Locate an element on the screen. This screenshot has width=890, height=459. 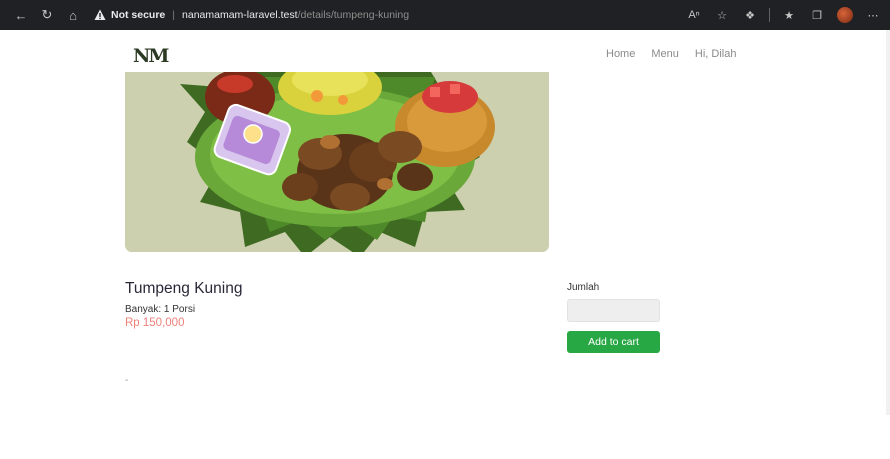
url-host: nanamamam-laravel.test is located at coordinates (240, 15).